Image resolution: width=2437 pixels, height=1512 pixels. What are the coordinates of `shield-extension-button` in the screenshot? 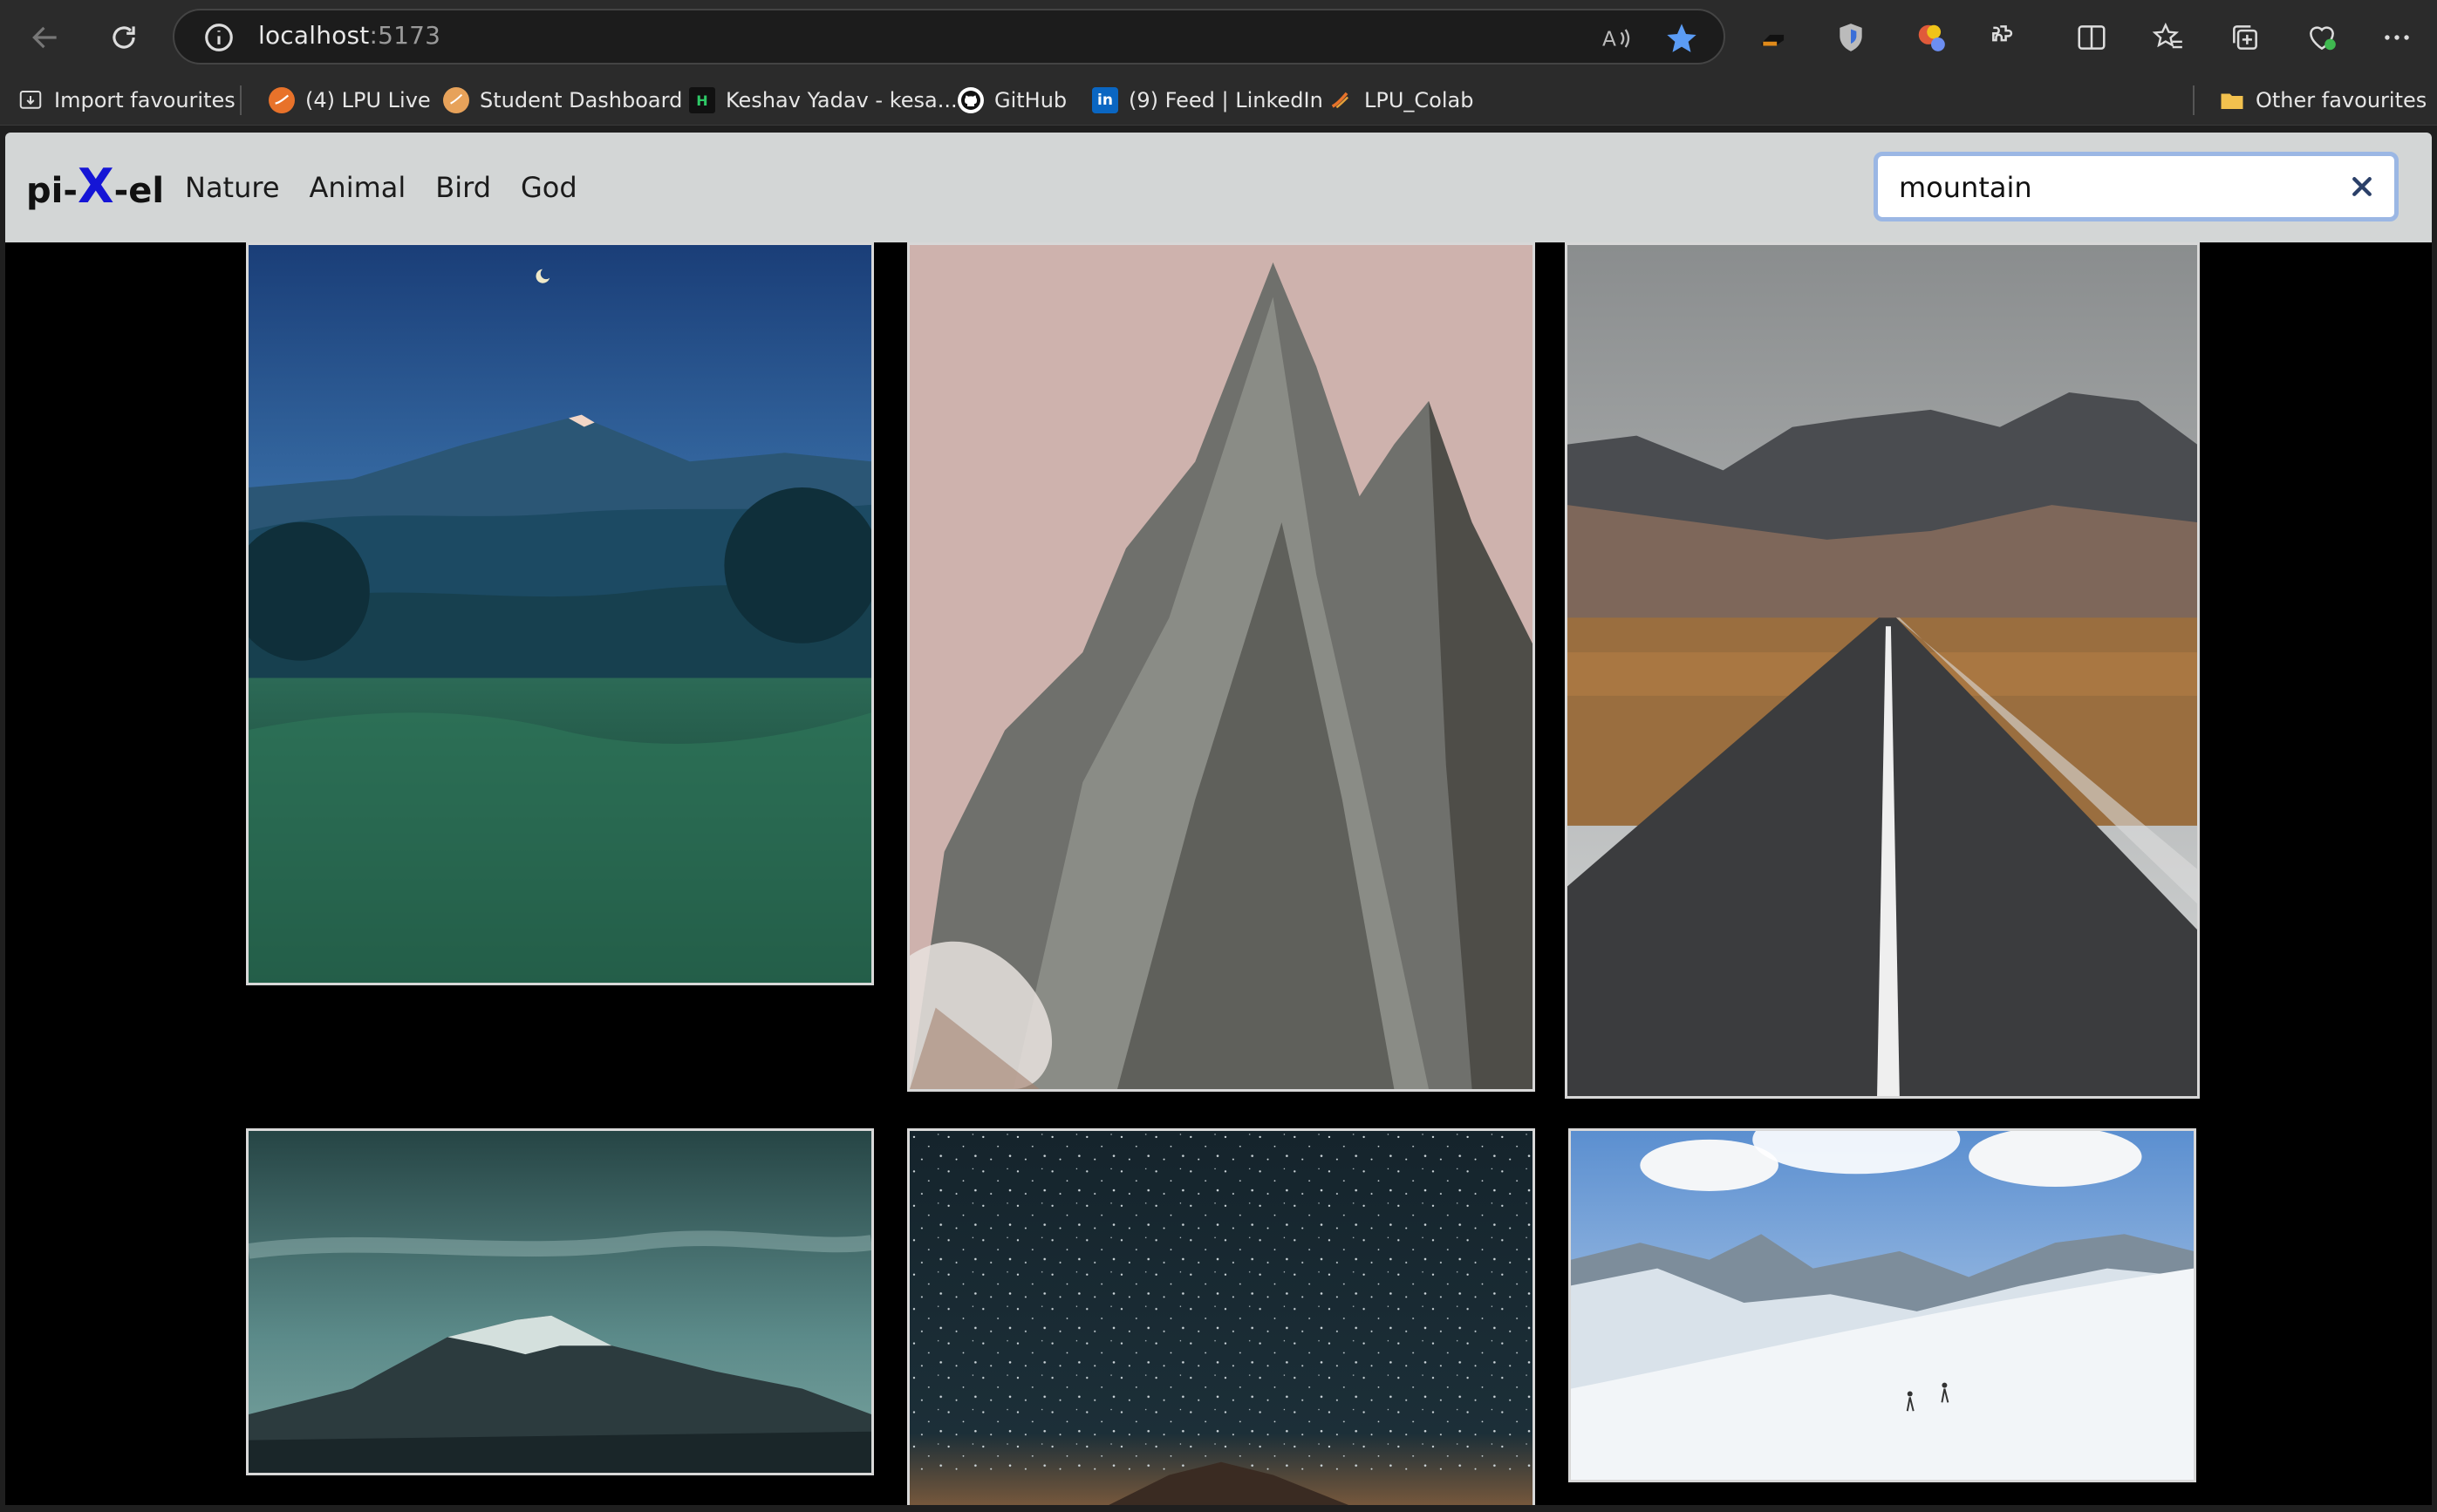 It's located at (1851, 37).